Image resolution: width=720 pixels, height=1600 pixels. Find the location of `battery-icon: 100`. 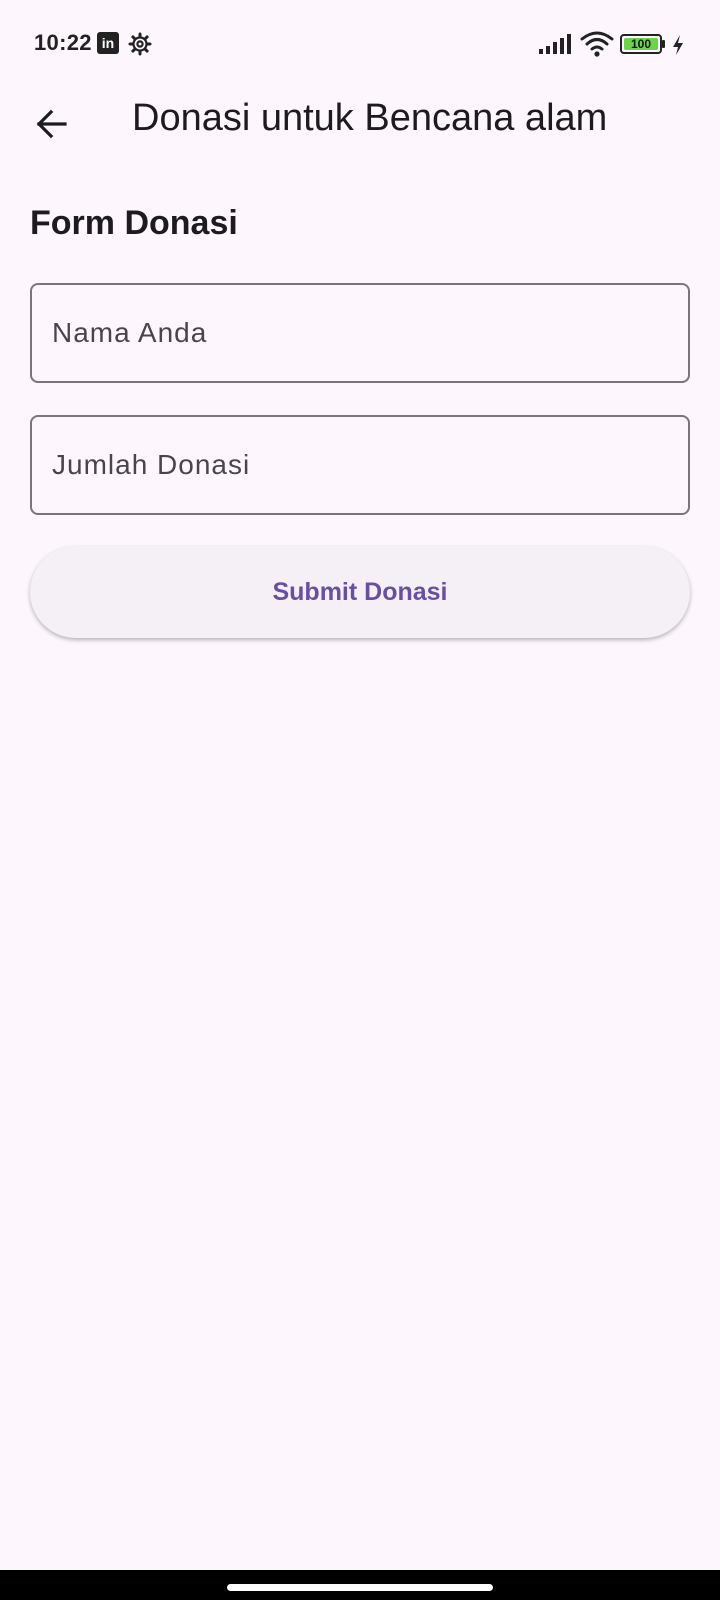

battery-icon: 100 is located at coordinates (642, 44).